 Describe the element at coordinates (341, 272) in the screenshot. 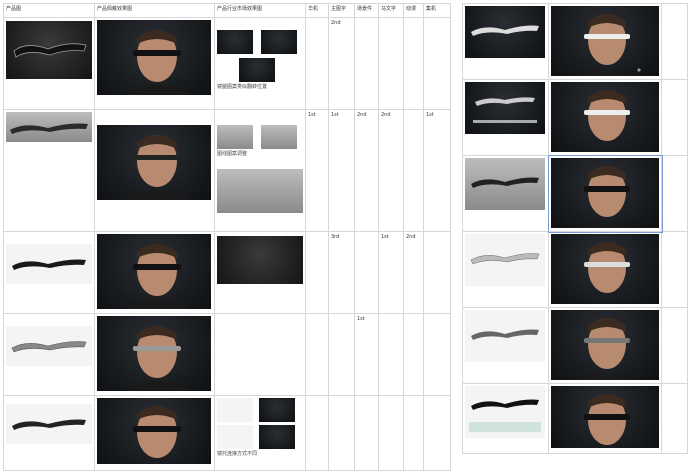

I see `mark-cell: 3rd` at that location.